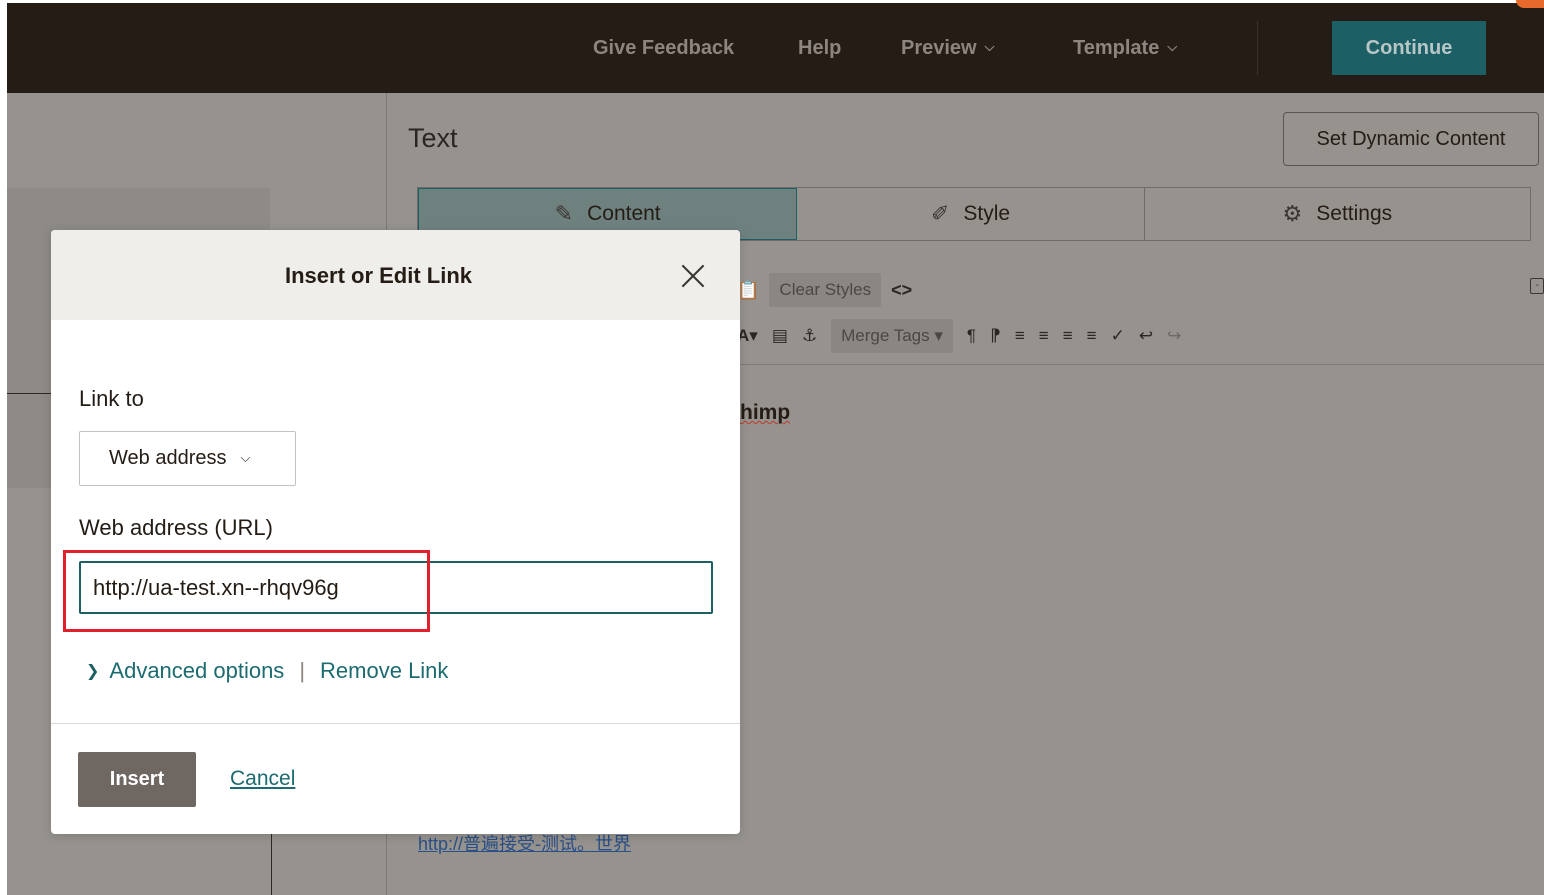 The image size is (1544, 895). Describe the element at coordinates (1537, 286) in the screenshot. I see `collapse-icon: -` at that location.